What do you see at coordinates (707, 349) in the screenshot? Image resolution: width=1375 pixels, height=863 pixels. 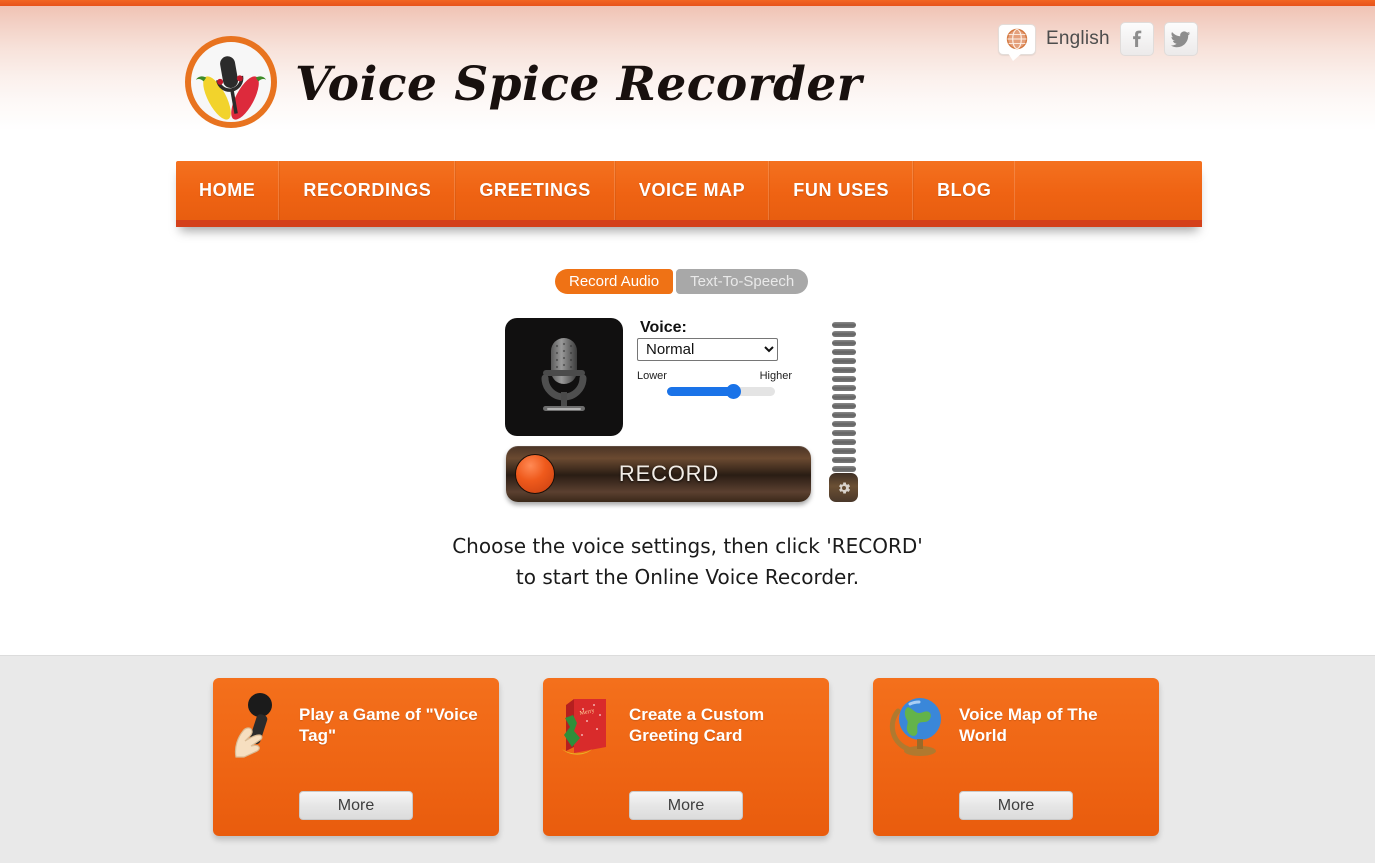 I see `voice-select: Normal` at bounding box center [707, 349].